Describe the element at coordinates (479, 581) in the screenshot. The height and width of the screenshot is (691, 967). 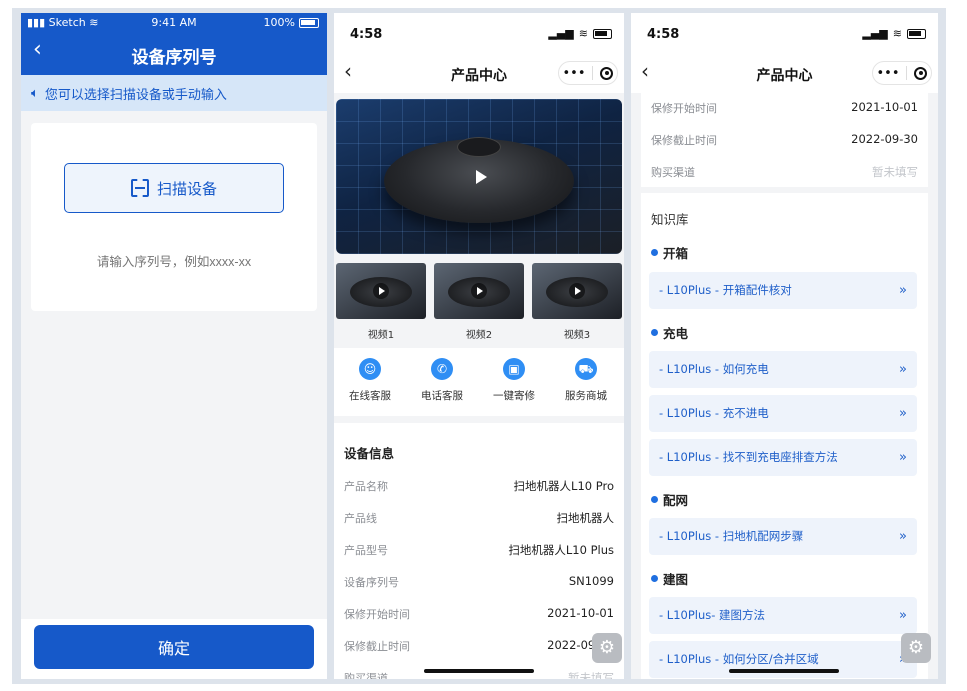
I see `info-row: 设备序列号 SN1099` at that location.